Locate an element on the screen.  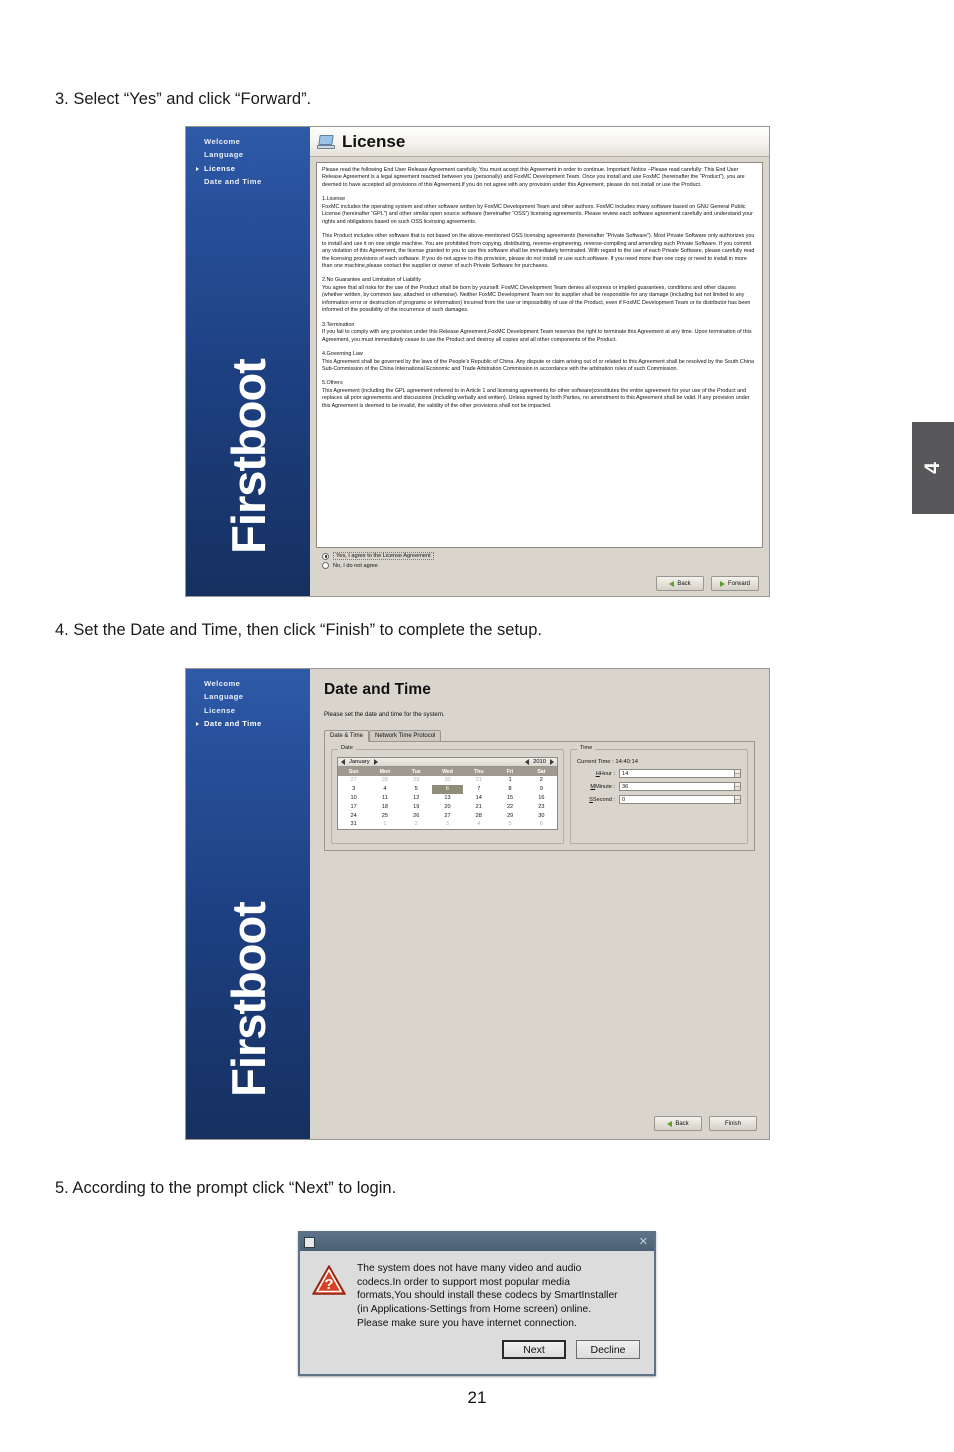
date-group-legend: Date is located at coordinates (347, 748).